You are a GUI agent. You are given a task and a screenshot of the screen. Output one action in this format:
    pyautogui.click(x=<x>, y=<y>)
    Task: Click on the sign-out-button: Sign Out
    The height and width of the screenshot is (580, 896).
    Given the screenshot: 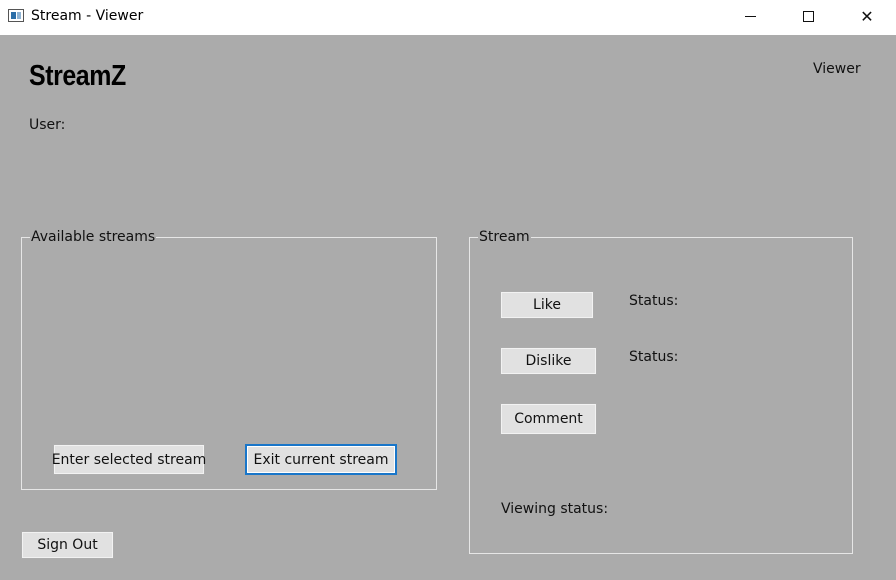 What is the action you would take?
    pyautogui.click(x=67, y=545)
    